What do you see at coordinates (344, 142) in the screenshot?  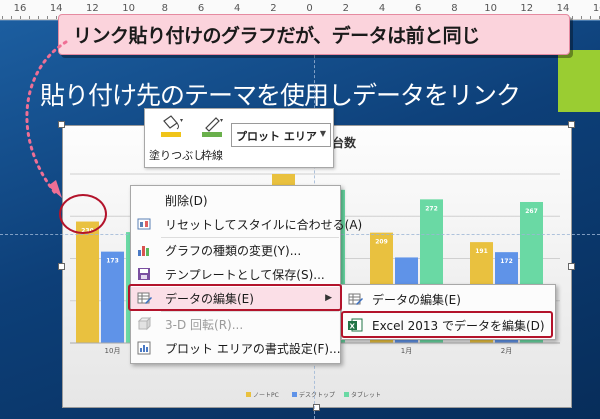 I see `chart-title: 台数` at bounding box center [344, 142].